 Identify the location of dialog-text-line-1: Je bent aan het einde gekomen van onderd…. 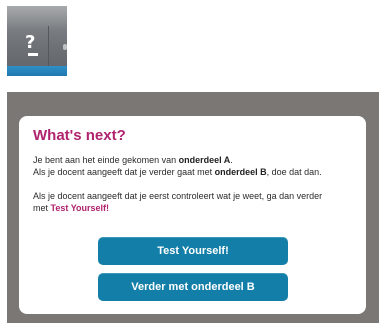
(133, 160).